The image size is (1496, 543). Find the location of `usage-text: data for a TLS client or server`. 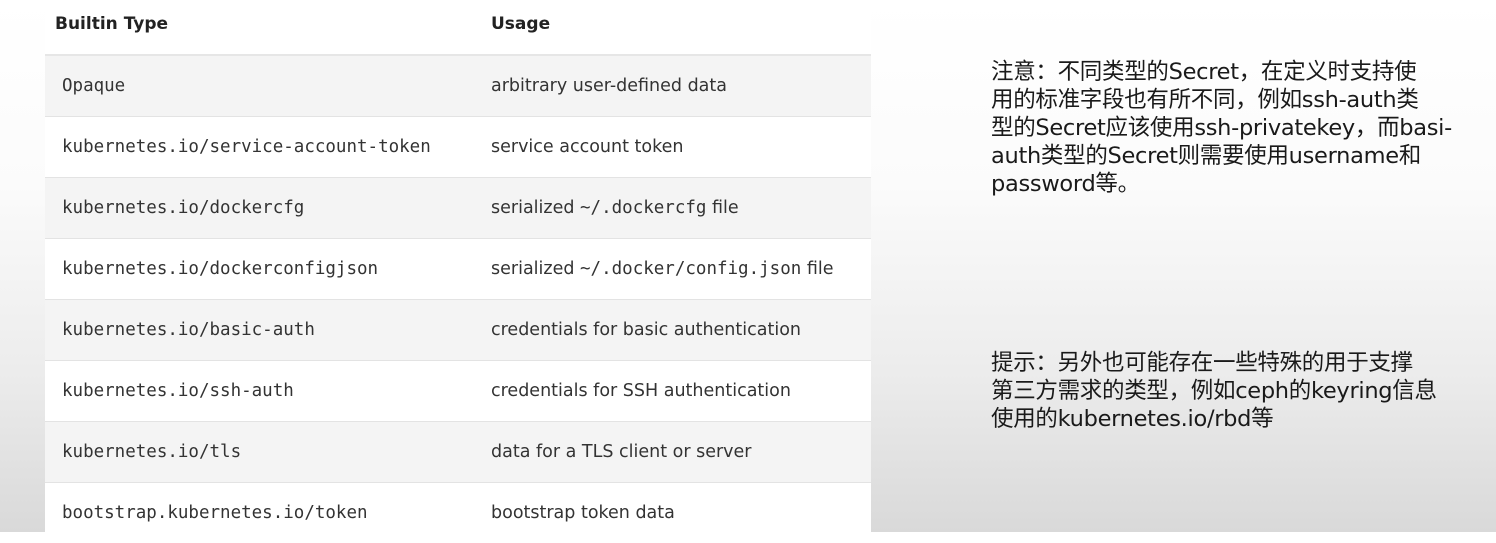

usage-text: data for a TLS client or server is located at coordinates (621, 452).